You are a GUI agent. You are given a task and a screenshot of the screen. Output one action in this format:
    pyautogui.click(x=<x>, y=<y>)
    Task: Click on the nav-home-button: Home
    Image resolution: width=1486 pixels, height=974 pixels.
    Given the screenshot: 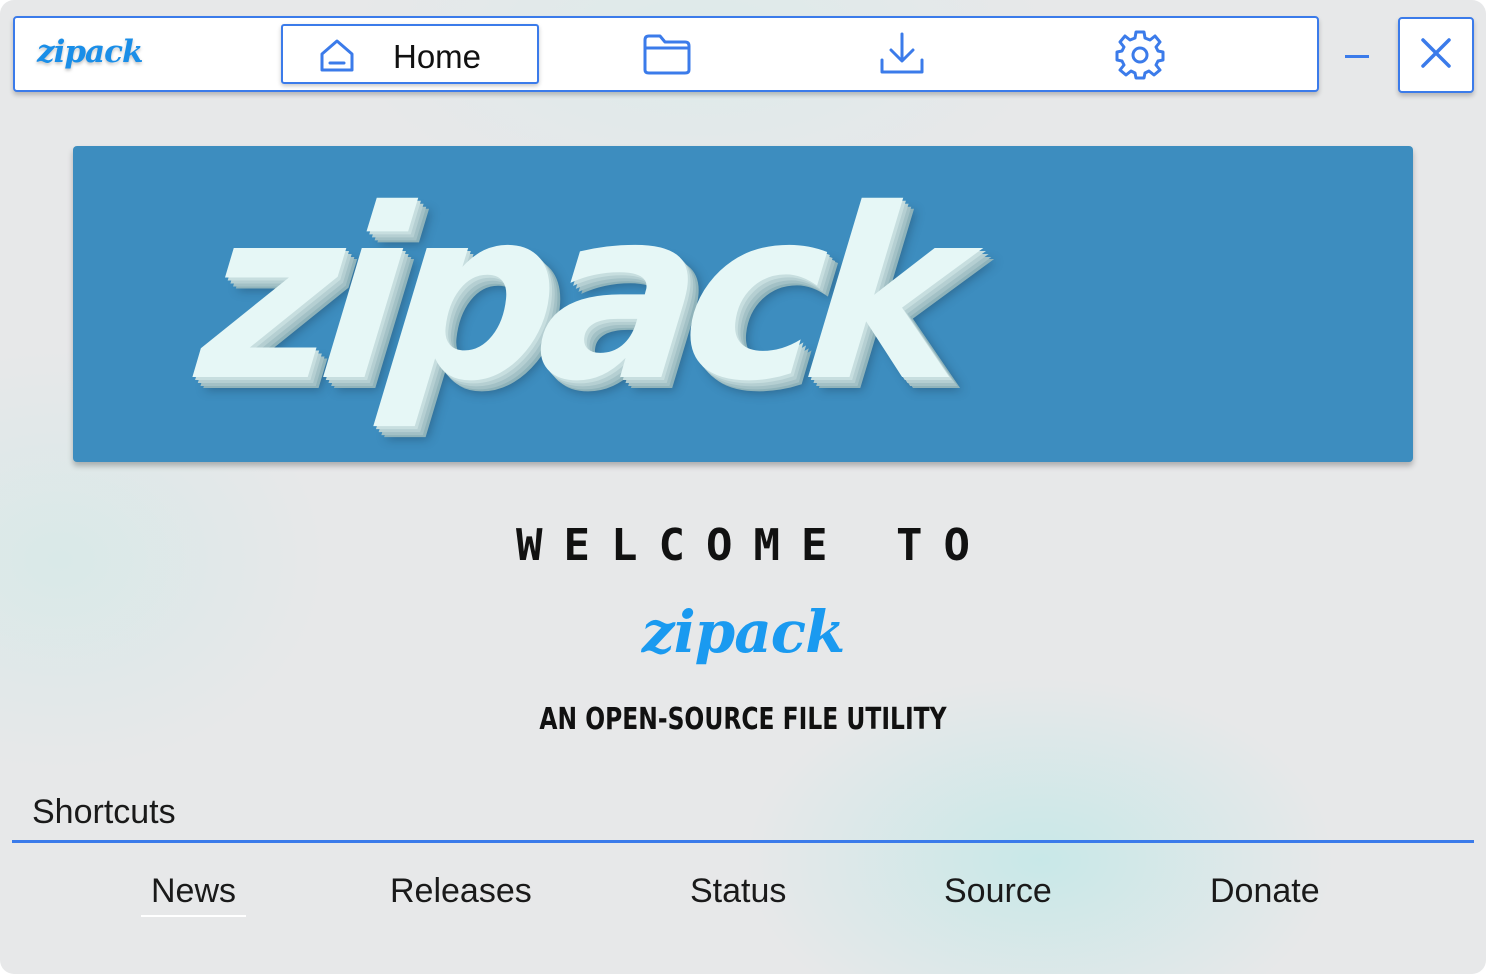 What is the action you would take?
    pyautogui.click(x=410, y=54)
    